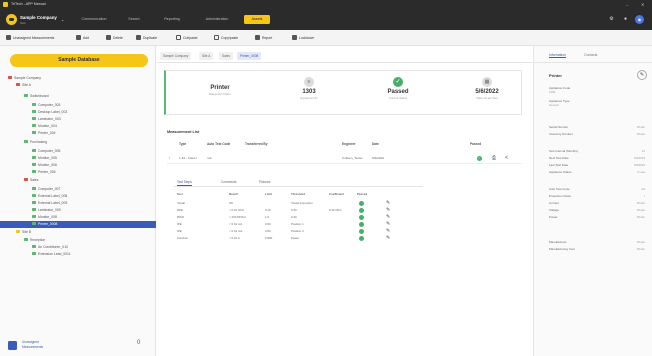 The height and width of the screenshot is (356, 652). Describe the element at coordinates (46, 189) in the screenshot. I see `tree-item: Computer_007` at that location.